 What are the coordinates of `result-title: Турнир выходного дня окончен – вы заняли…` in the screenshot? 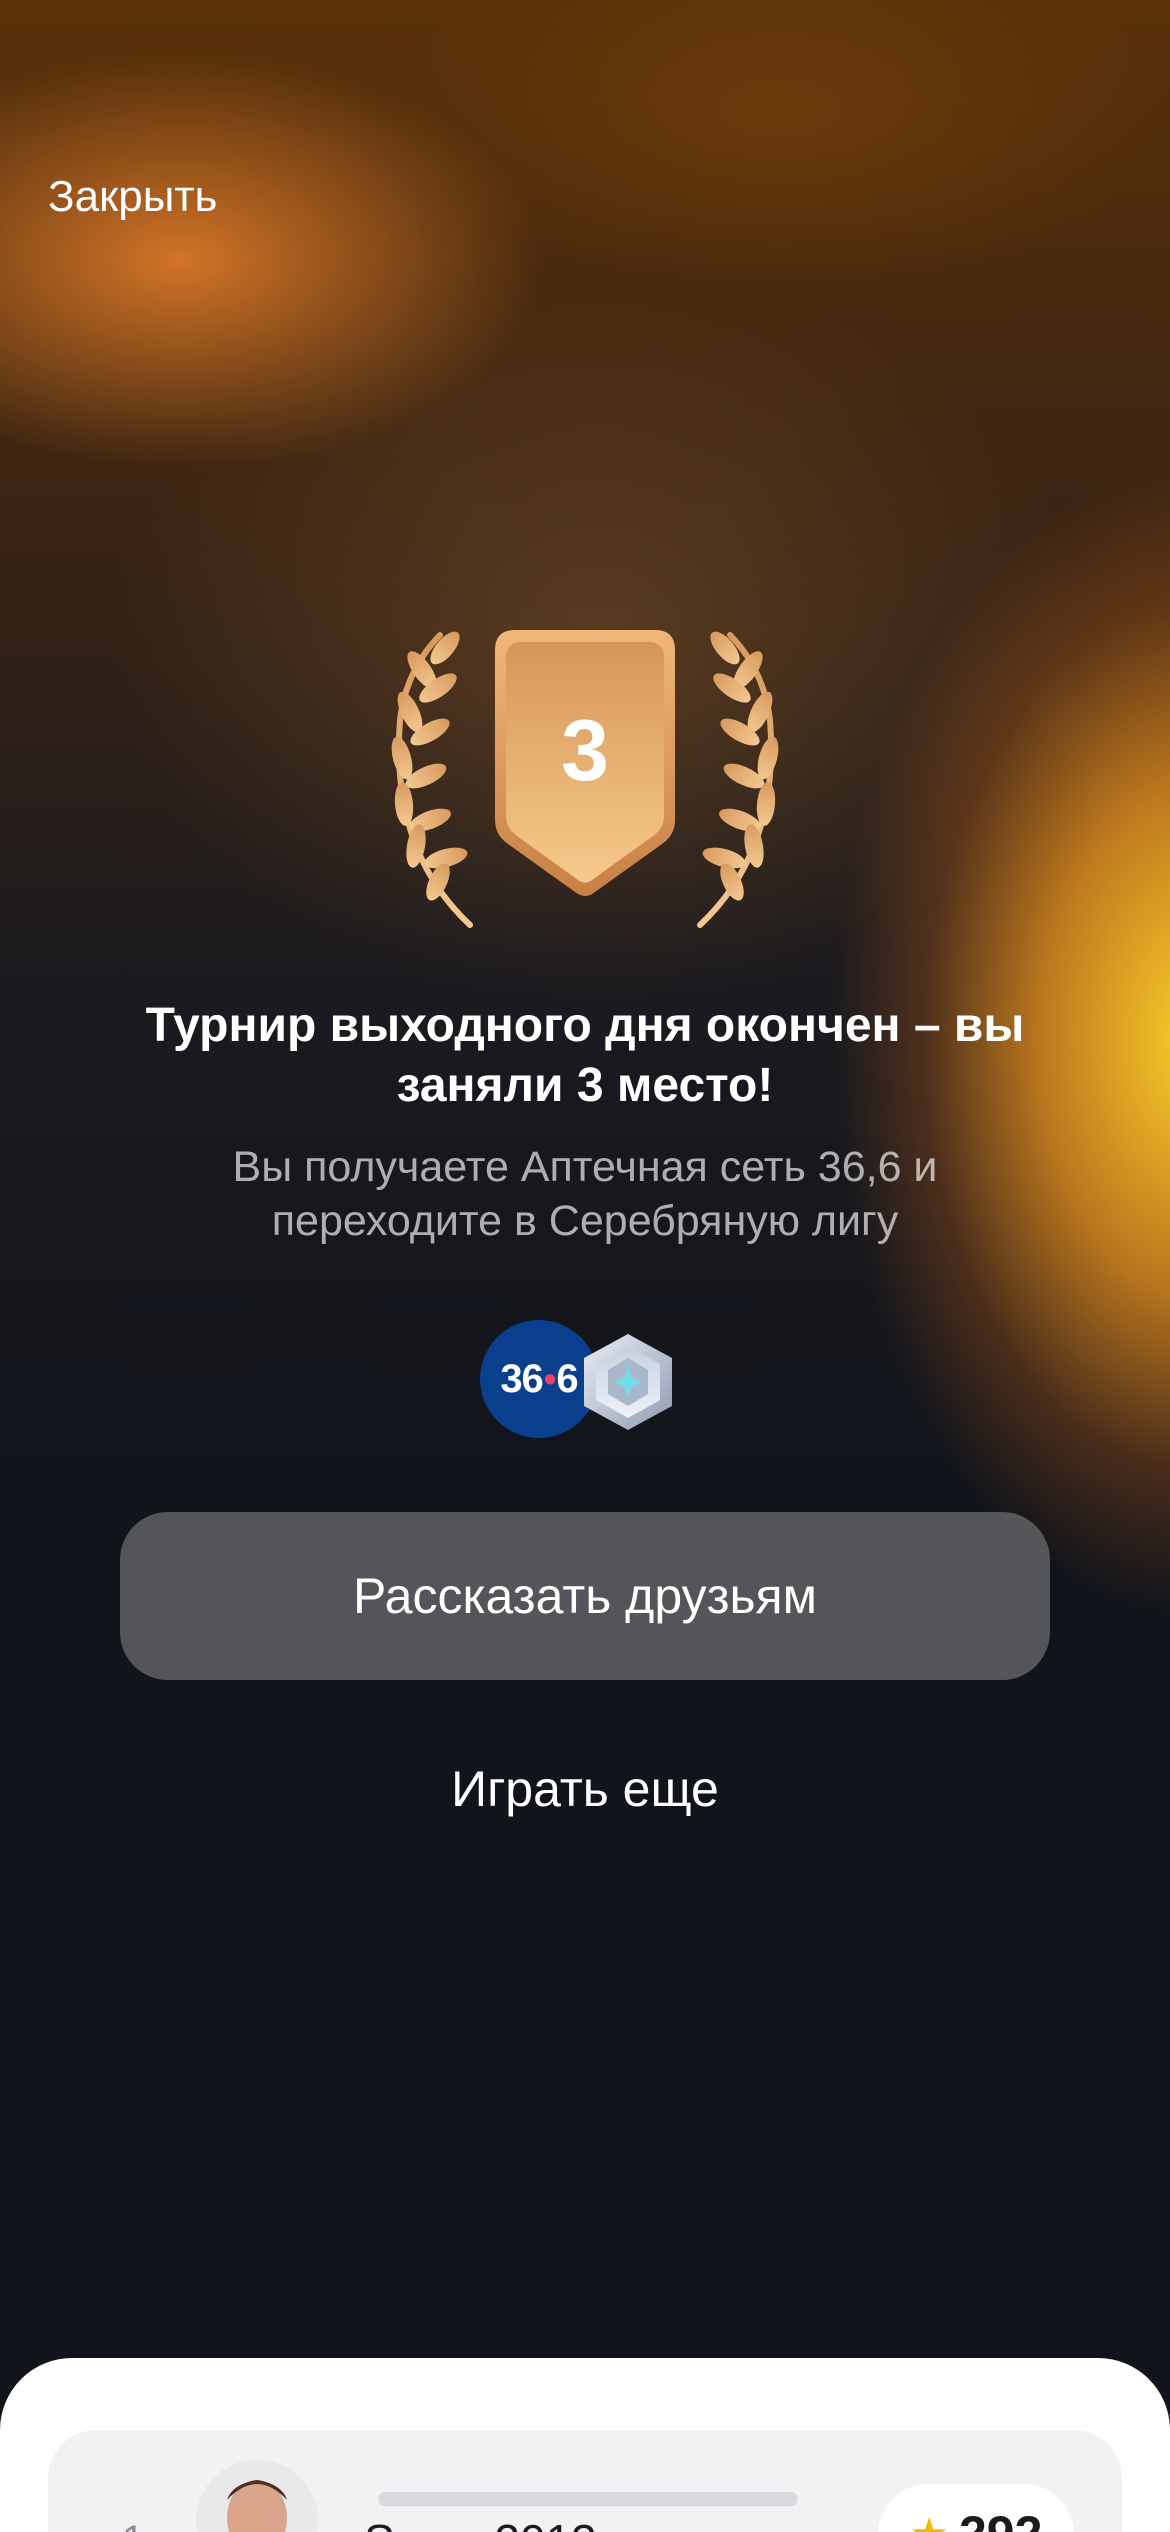 It's located at (585, 1055).